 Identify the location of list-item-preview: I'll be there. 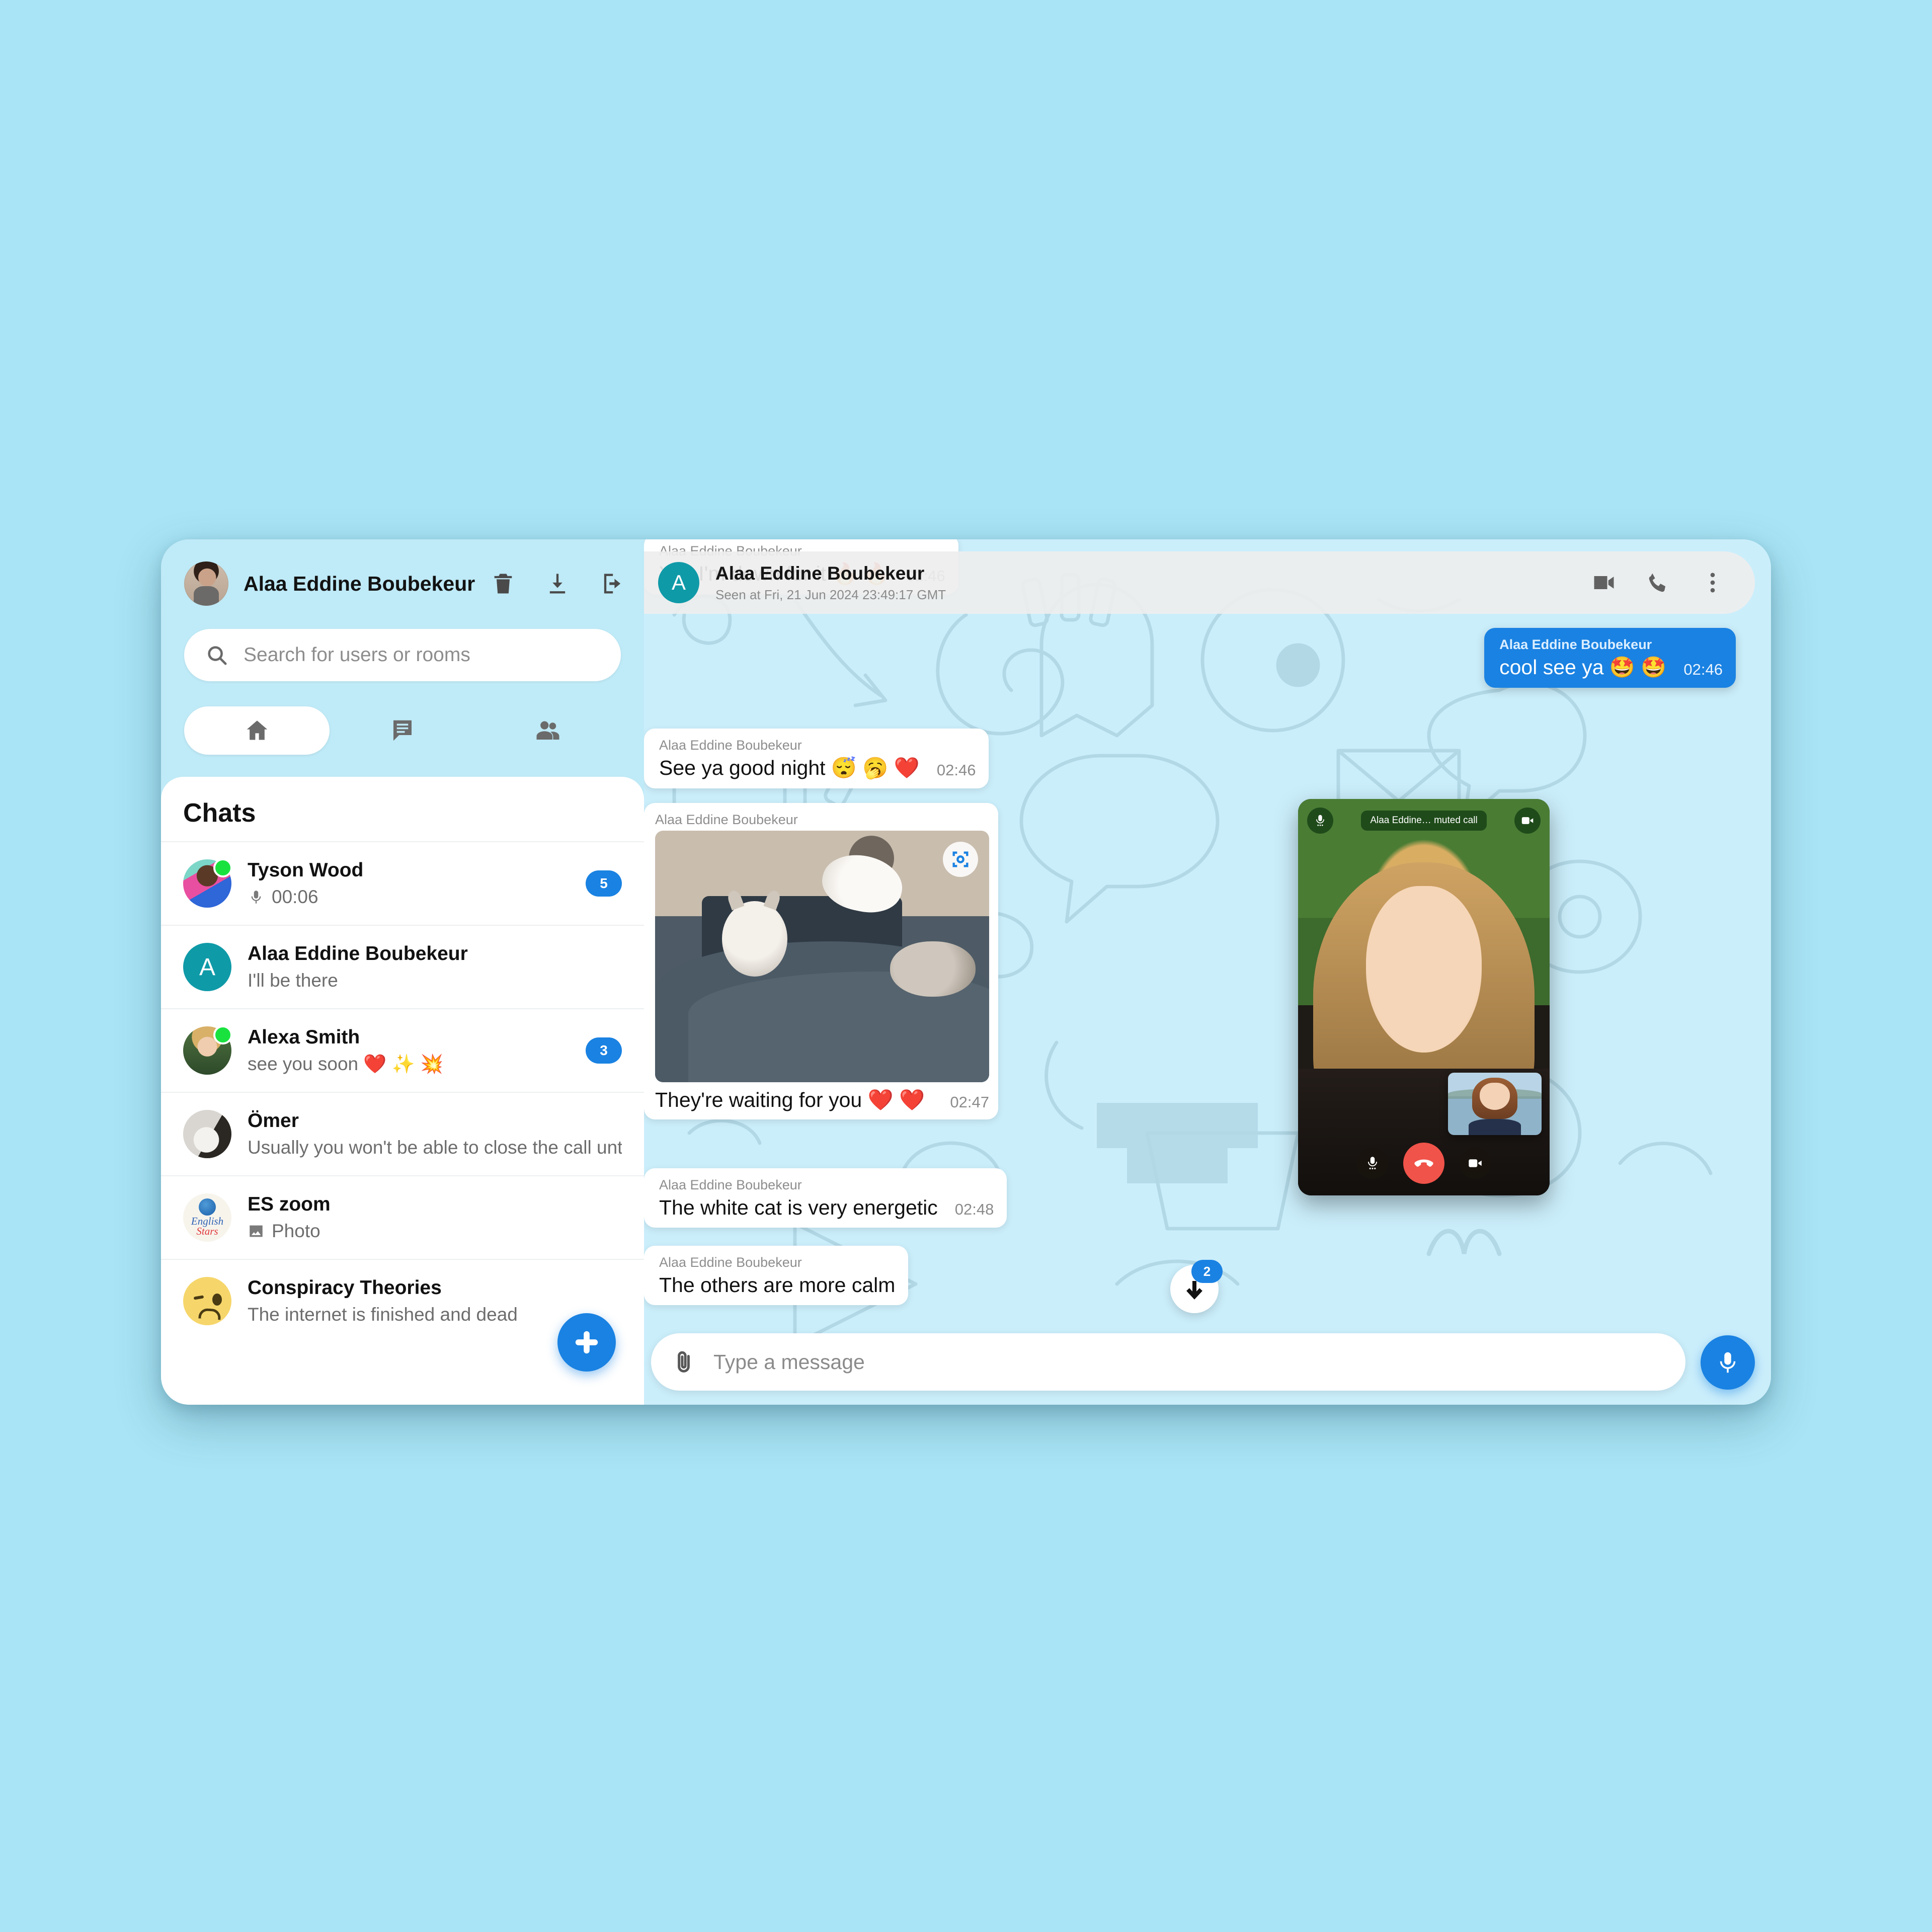
(435, 981).